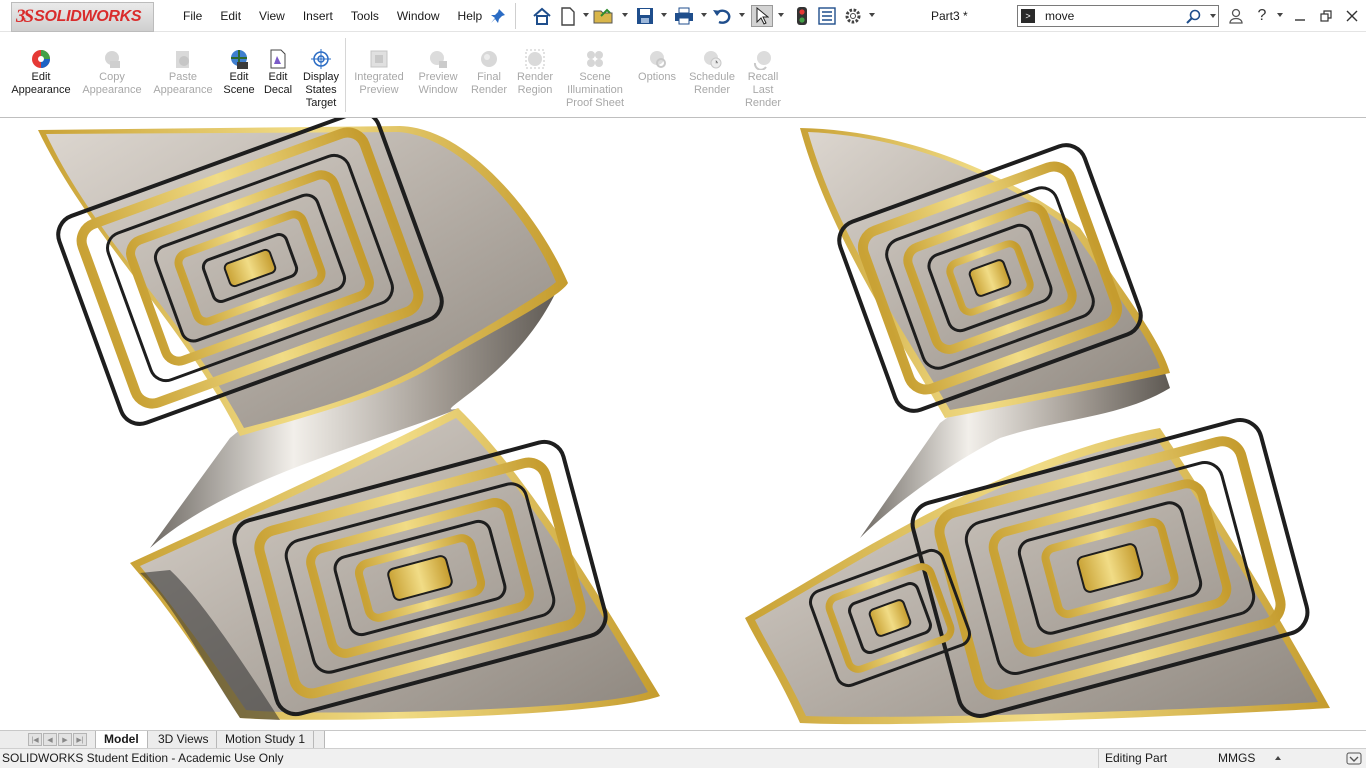  Describe the element at coordinates (489, 83) in the screenshot. I see `final-render-label: Final Render` at that location.